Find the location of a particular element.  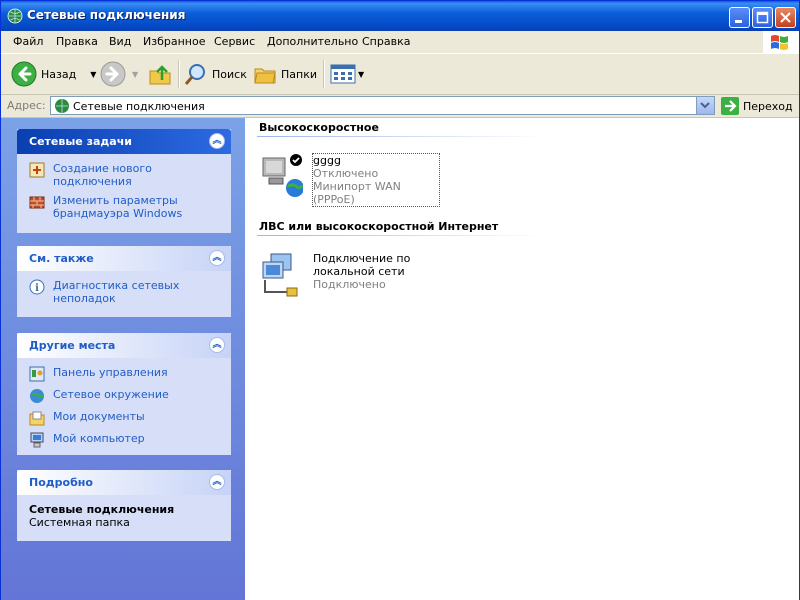

window-title: Сетевые подключения is located at coordinates (106, 15).